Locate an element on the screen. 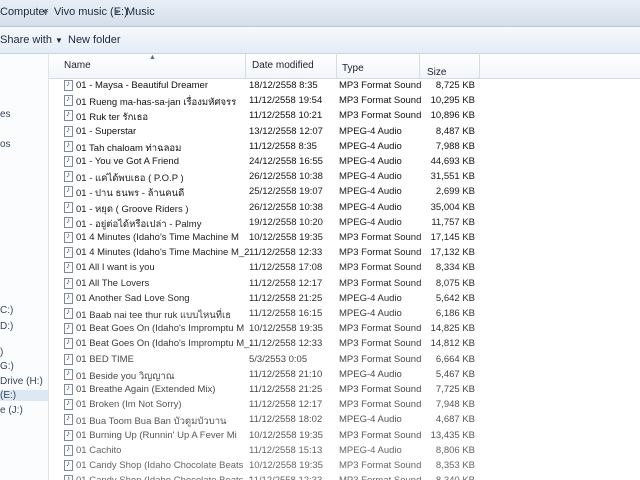  file-date-modified: 25/12/2558 19:07 is located at coordinates (286, 192).